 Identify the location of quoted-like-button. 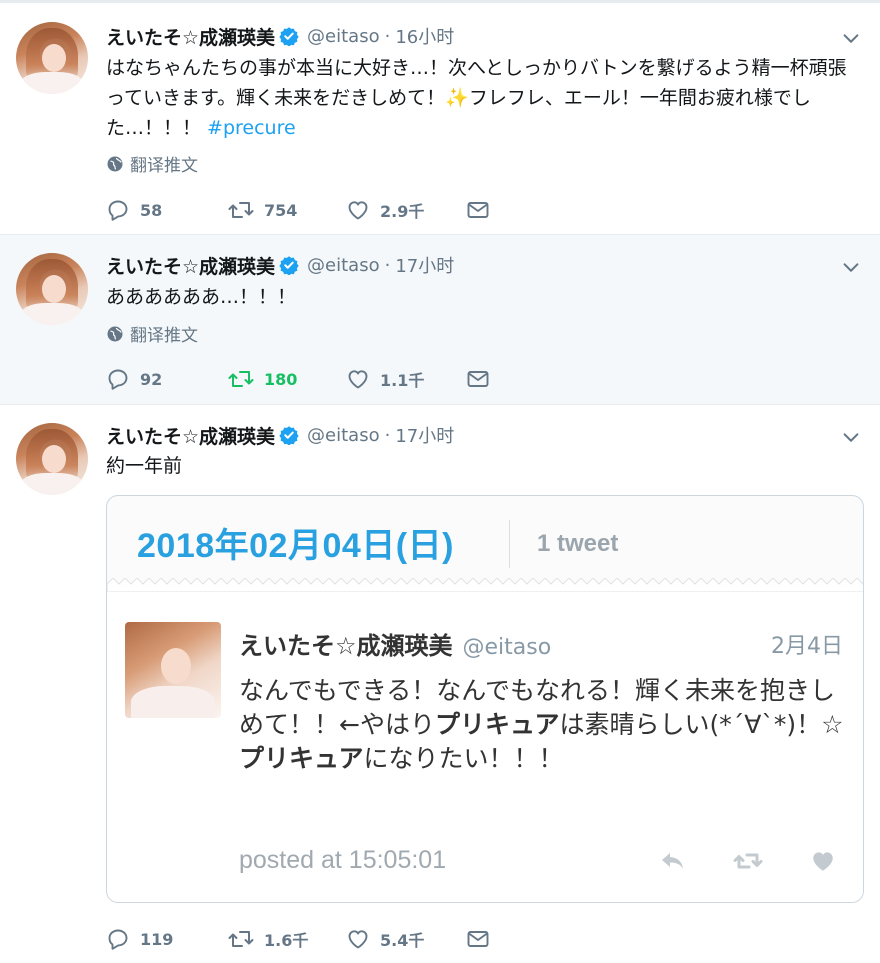
(823, 861).